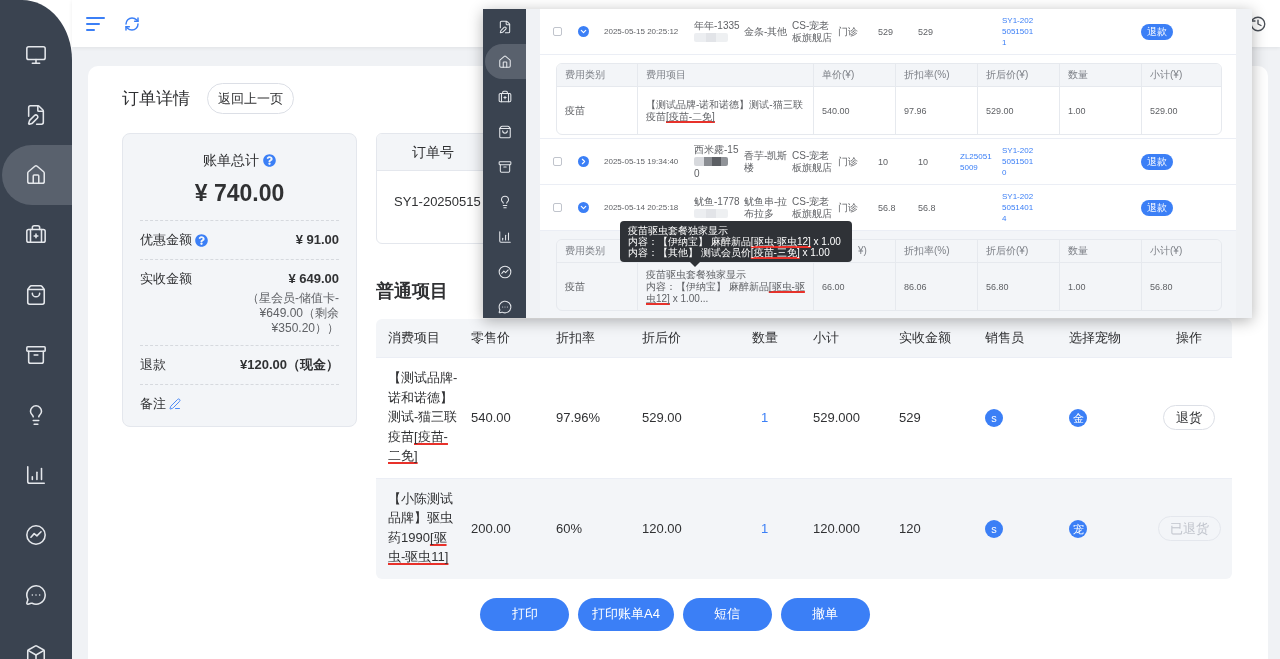 The image size is (1280, 659). What do you see at coordinates (524, 614) in the screenshot?
I see `action-button: 打印` at bounding box center [524, 614].